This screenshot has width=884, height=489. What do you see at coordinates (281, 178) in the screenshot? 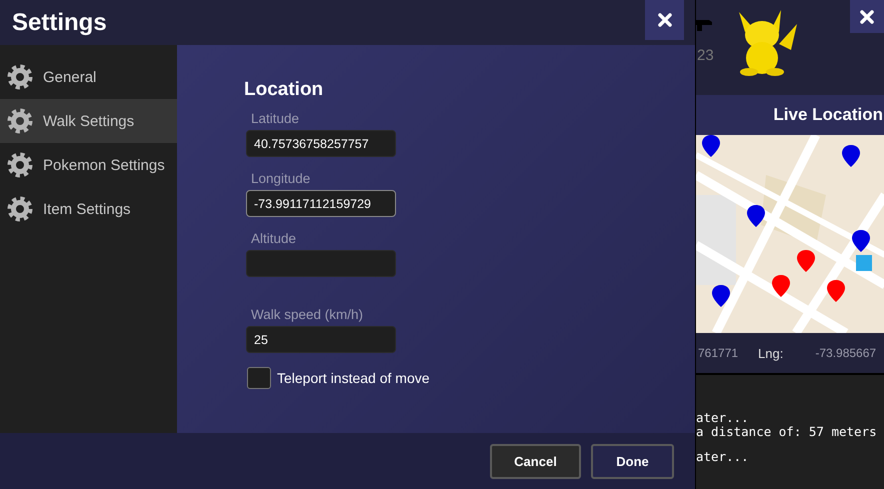
I see `field-label: Longitude` at bounding box center [281, 178].